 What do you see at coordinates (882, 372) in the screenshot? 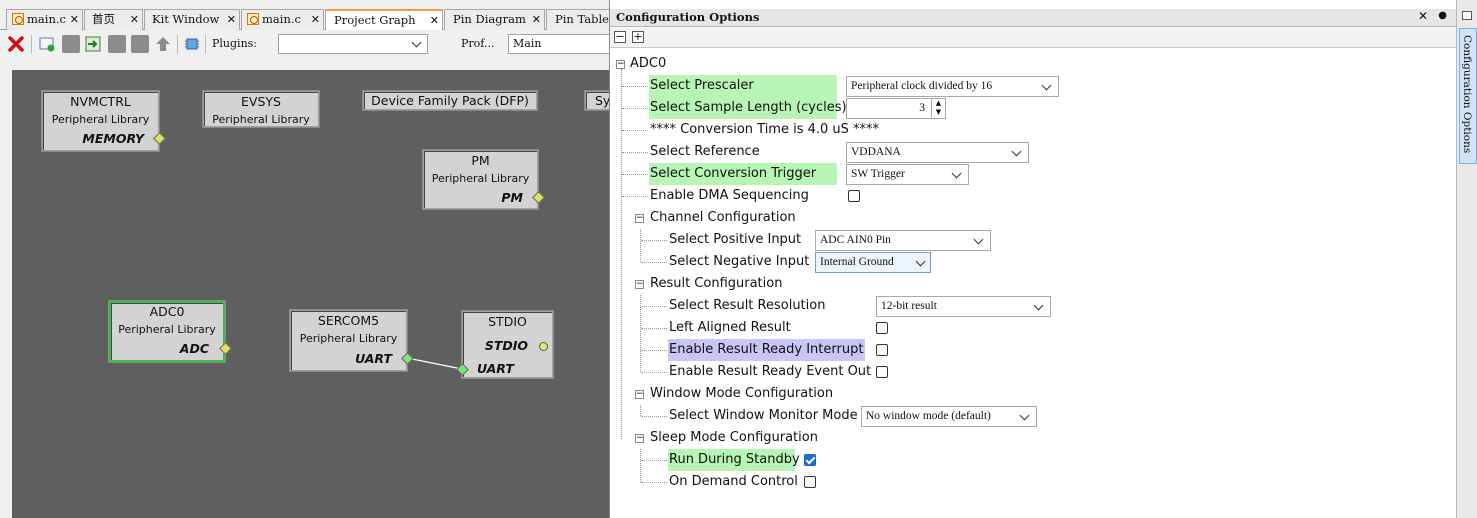
I see `result-ready-event-checkbox` at bounding box center [882, 372].